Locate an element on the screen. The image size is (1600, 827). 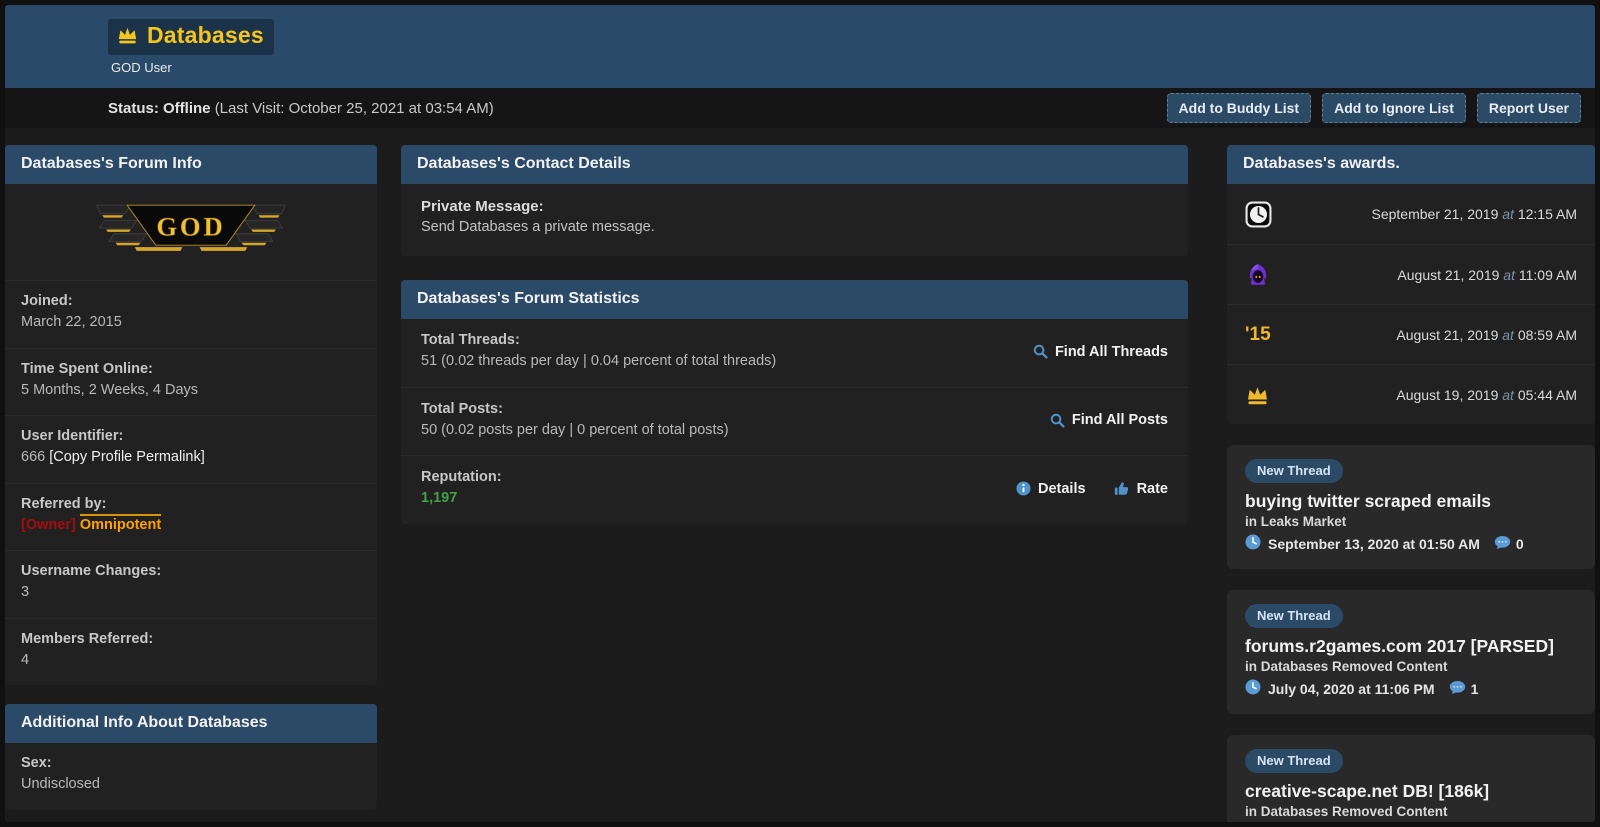
award-date: August 21, 2019 at 08:59 AM is located at coordinates (1486, 335).